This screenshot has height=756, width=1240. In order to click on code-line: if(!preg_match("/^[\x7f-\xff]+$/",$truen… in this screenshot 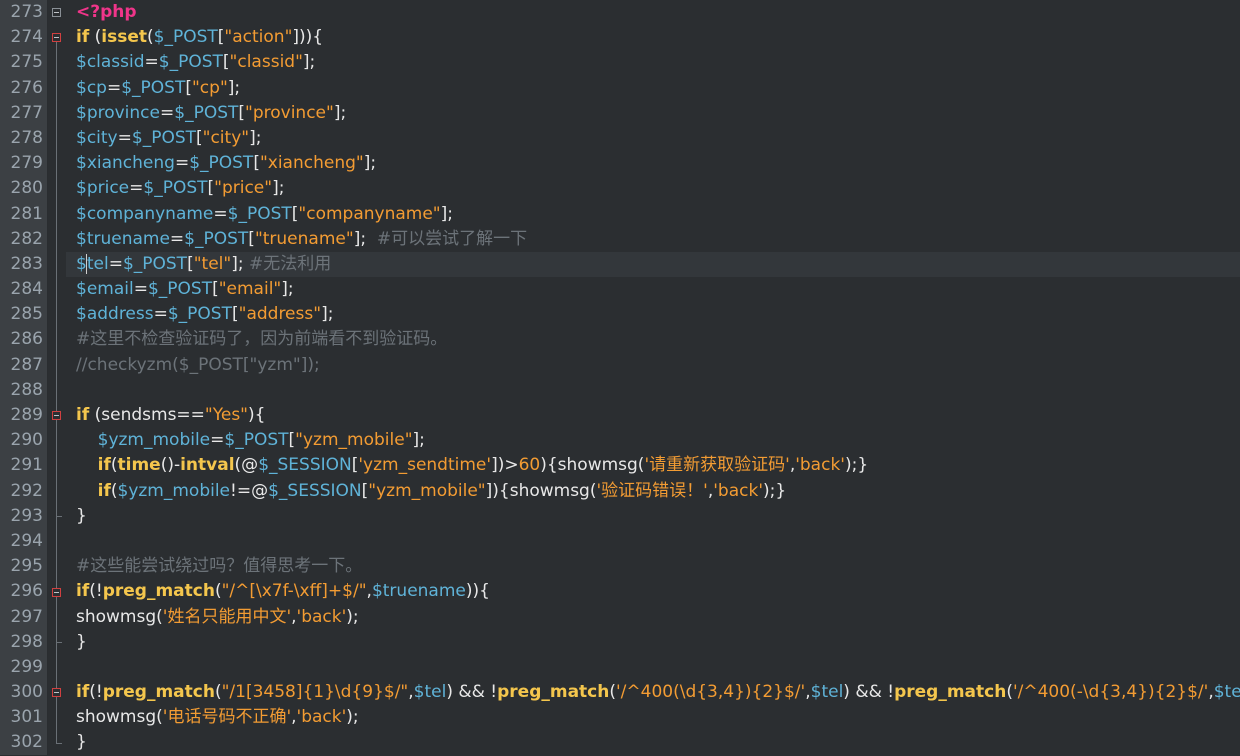, I will do `click(653, 591)`.